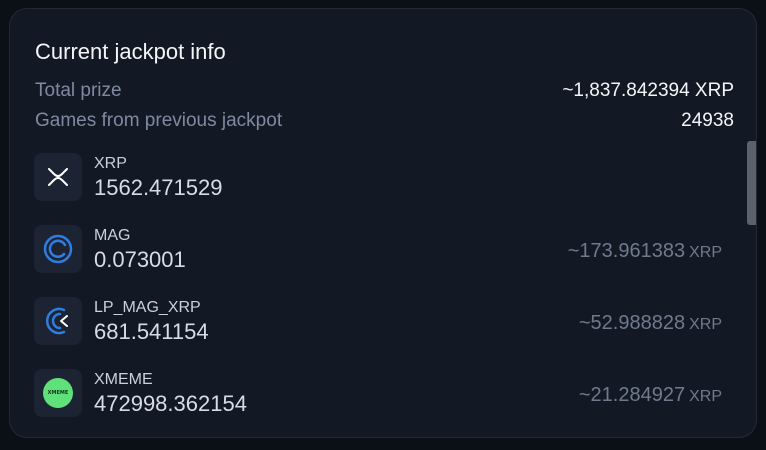  What do you see at coordinates (384, 91) in the screenshot?
I see `total-prize-row: Total prize ~1,837.842394 XRP` at bounding box center [384, 91].